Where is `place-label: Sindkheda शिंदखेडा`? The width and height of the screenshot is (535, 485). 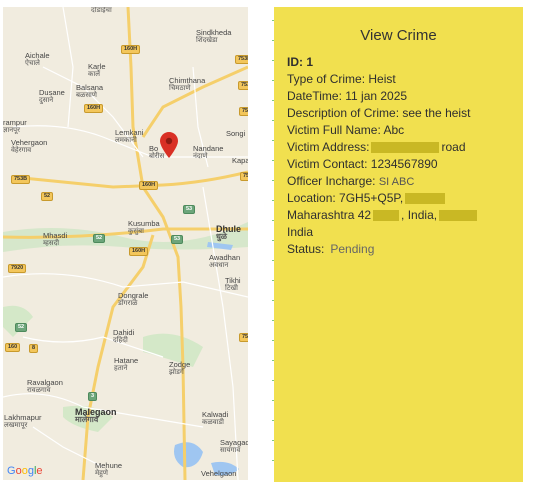
place-label: Sindkheda शिंदखेडा is located at coordinates (214, 36).